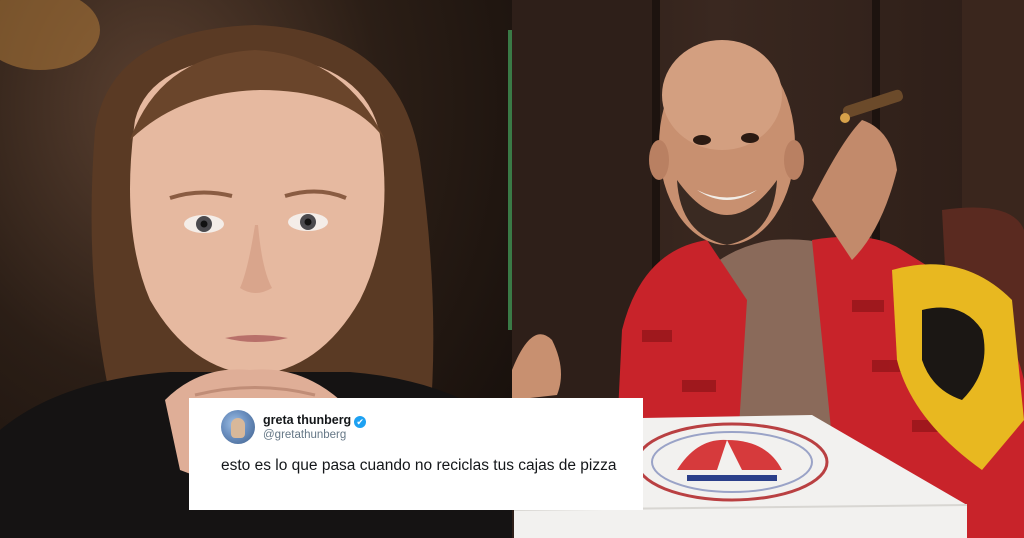  I want to click on verified-badge-icon: ✔, so click(360, 421).